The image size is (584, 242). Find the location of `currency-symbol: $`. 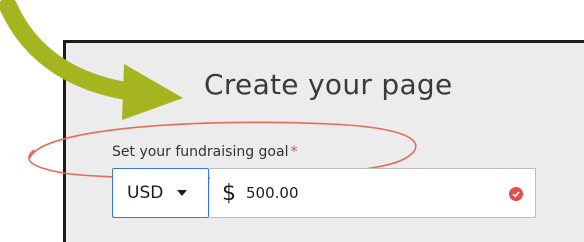

currency-symbol: $ is located at coordinates (229, 193).